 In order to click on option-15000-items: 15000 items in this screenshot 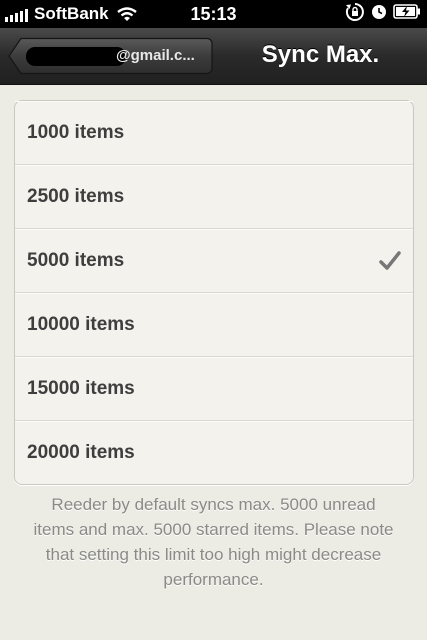, I will do `click(214, 389)`.